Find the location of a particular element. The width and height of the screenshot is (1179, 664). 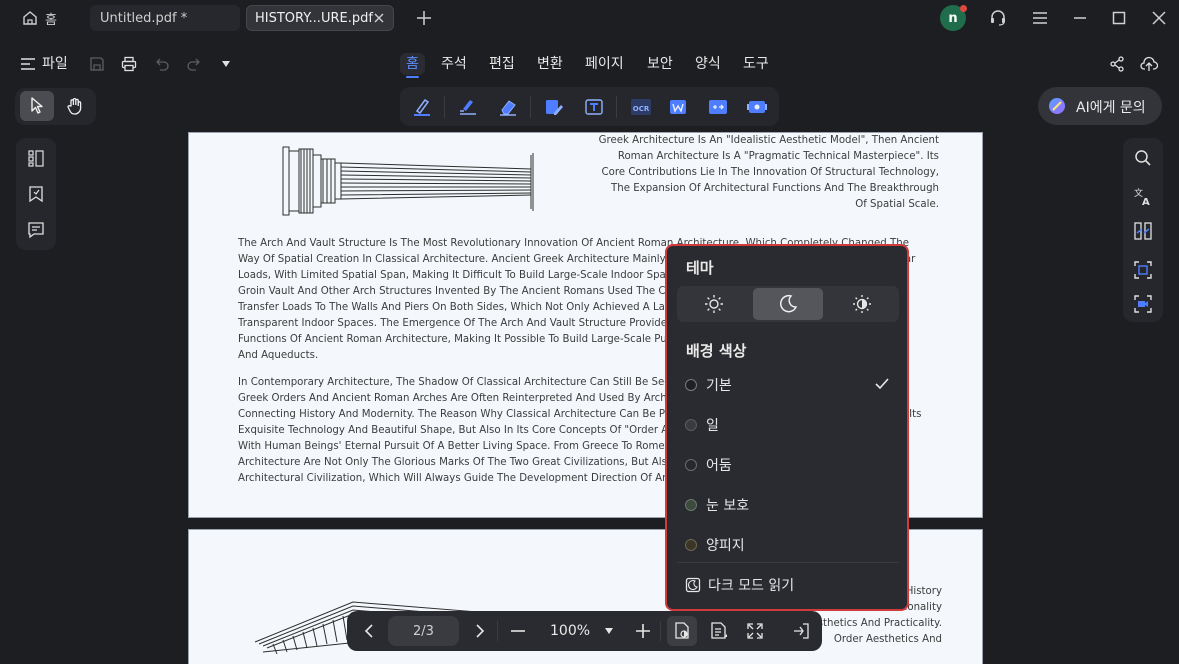

background-color-heading: 배경 색상 is located at coordinates (716, 351).